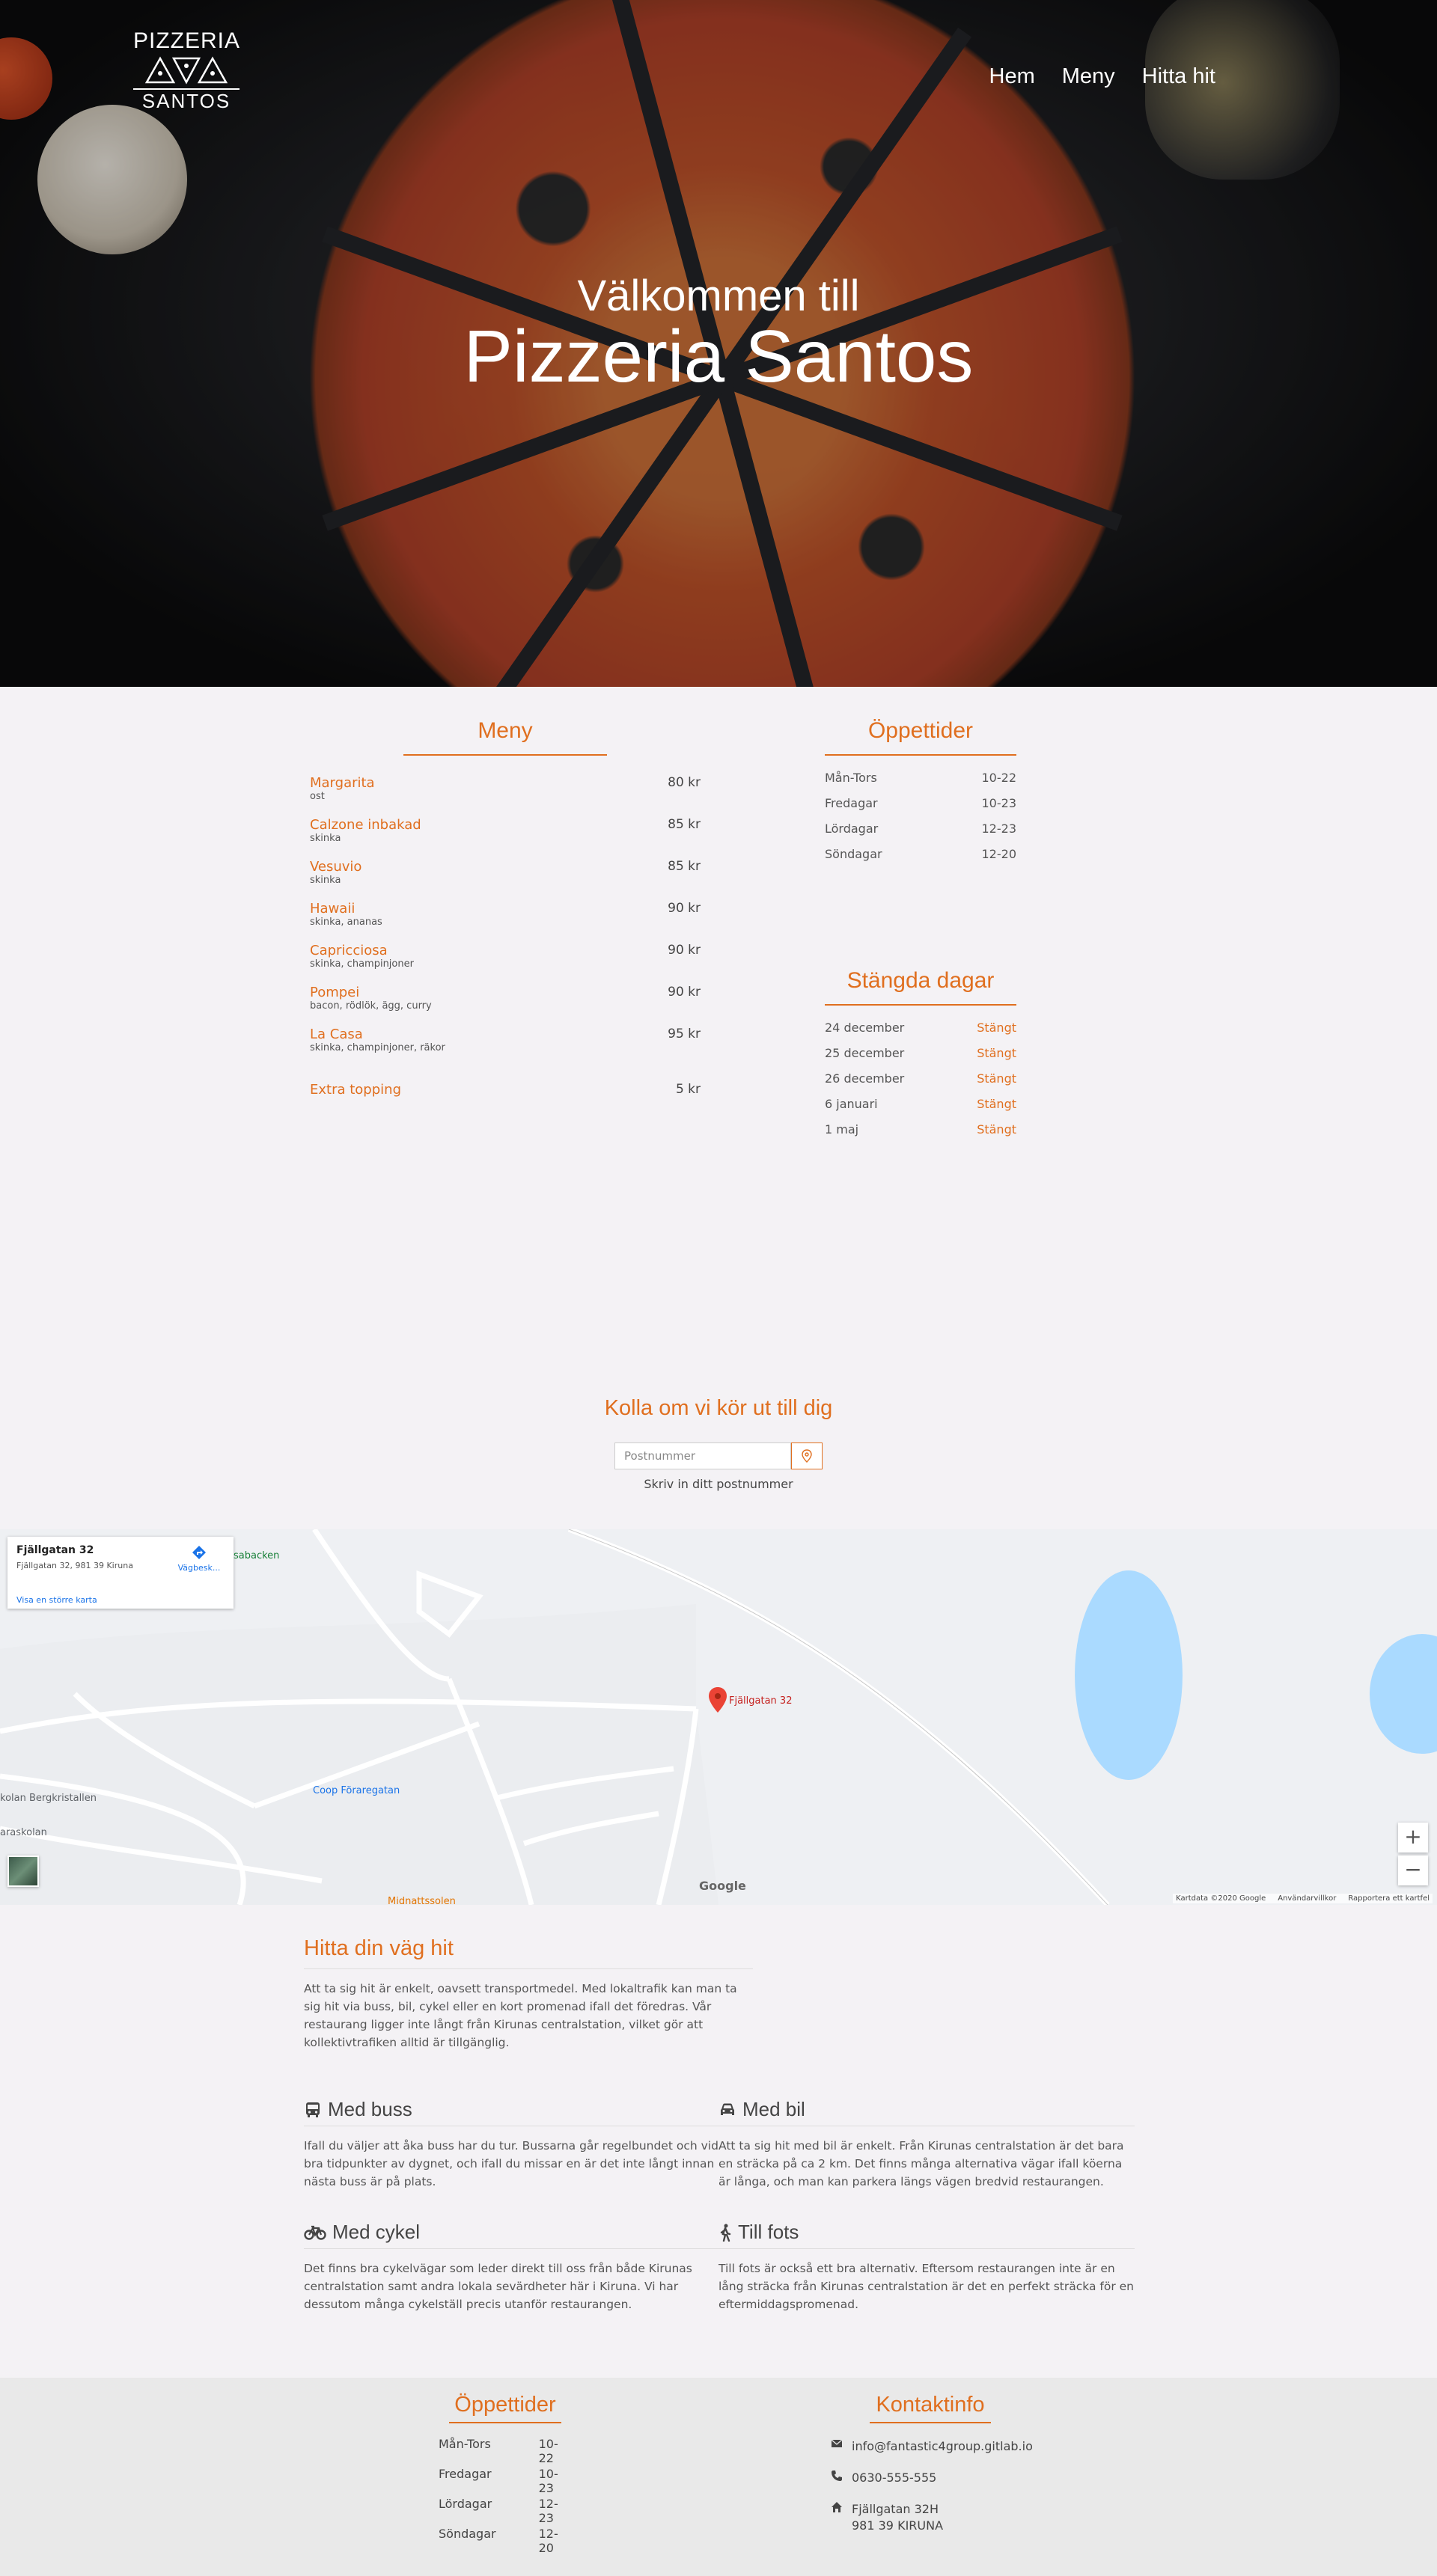  Describe the element at coordinates (1389, 1899) in the screenshot. I see `map-report-link: Rapportera ett kartfel` at that location.